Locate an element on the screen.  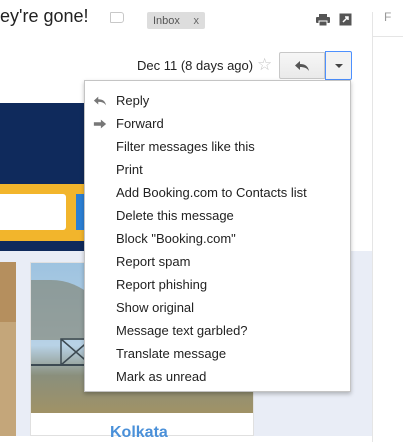
menu-item-label: Show original is located at coordinates (155, 307).